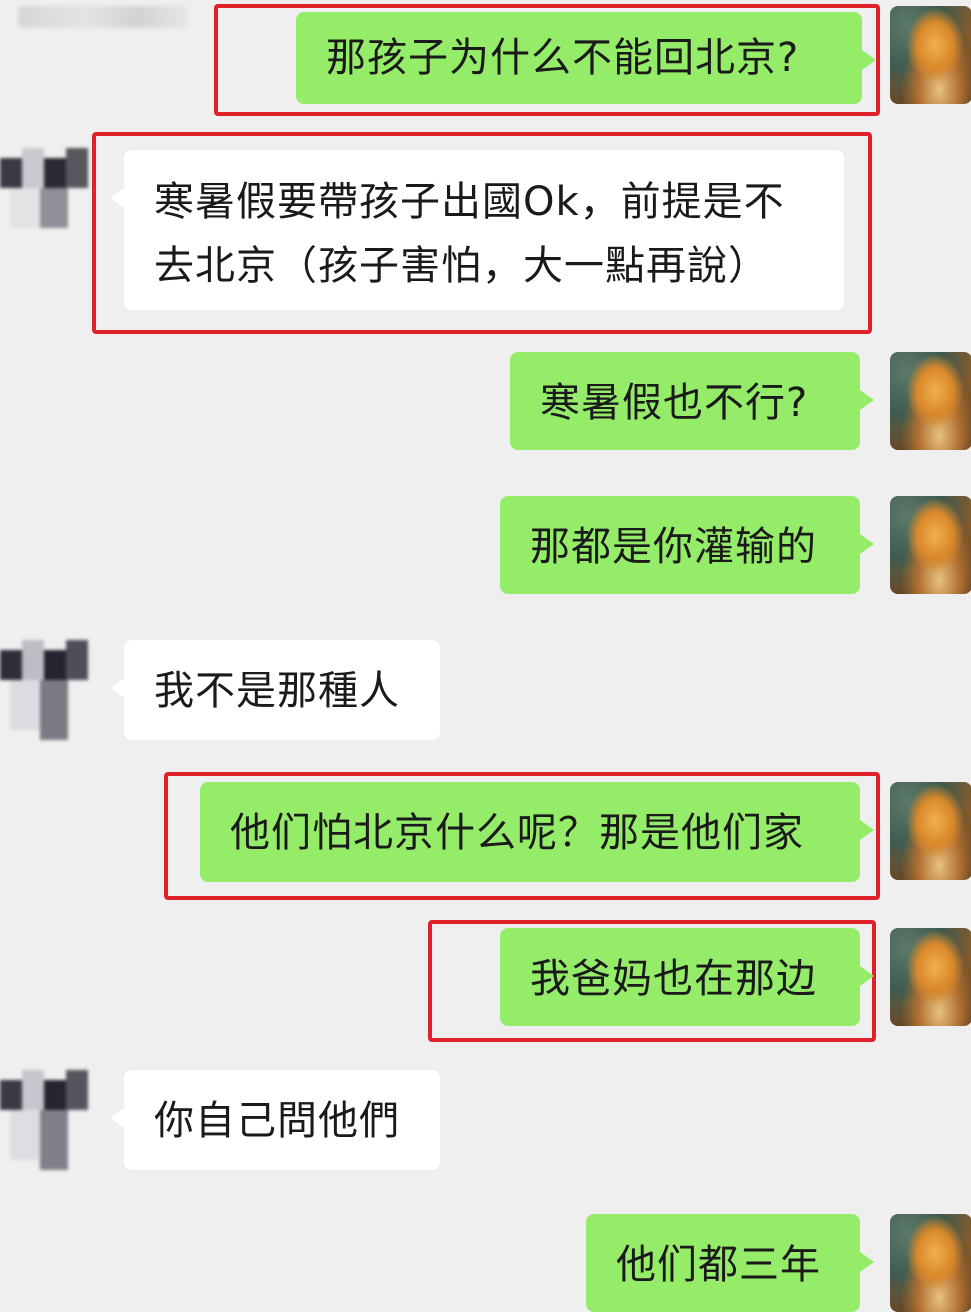 This screenshot has height=1312, width=971. I want to click on message-bubble-received: 我不是那種人, so click(275, 690).